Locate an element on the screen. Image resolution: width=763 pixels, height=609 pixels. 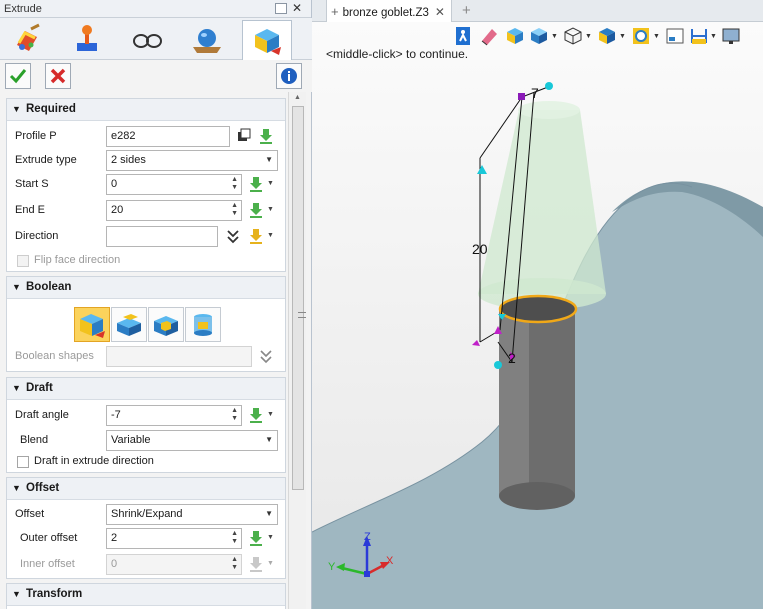
flip-checkbox is located at coordinates (23, 261).